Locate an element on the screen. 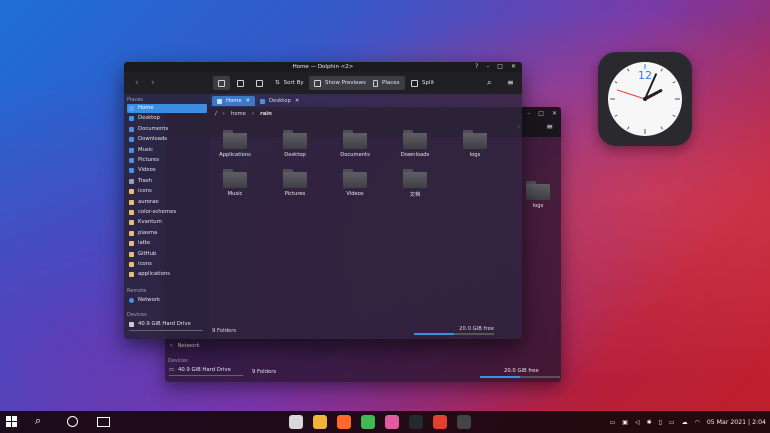 This screenshot has height=433, width=770. tab-label: Home is located at coordinates (234, 101).